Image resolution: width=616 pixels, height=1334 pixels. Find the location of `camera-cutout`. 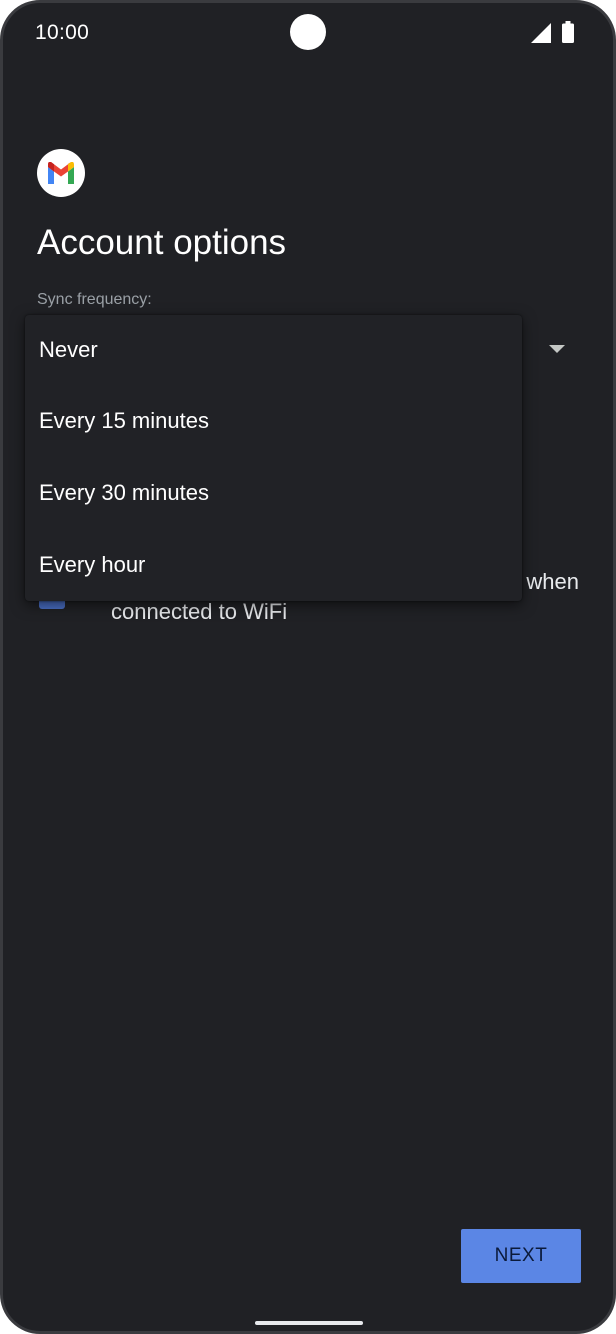

camera-cutout is located at coordinates (308, 32).